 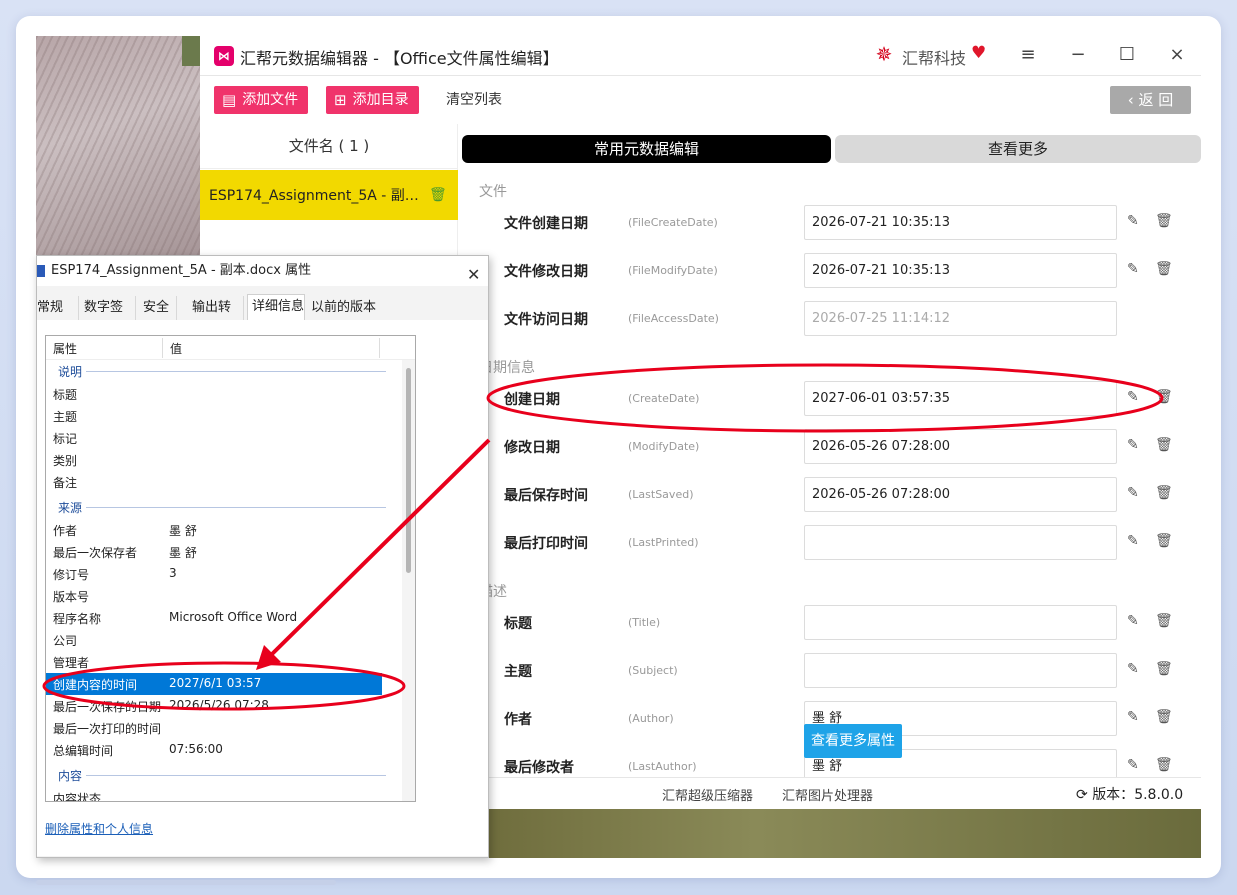 I want to click on clear-list-button: 清空列表, so click(x=474, y=100).